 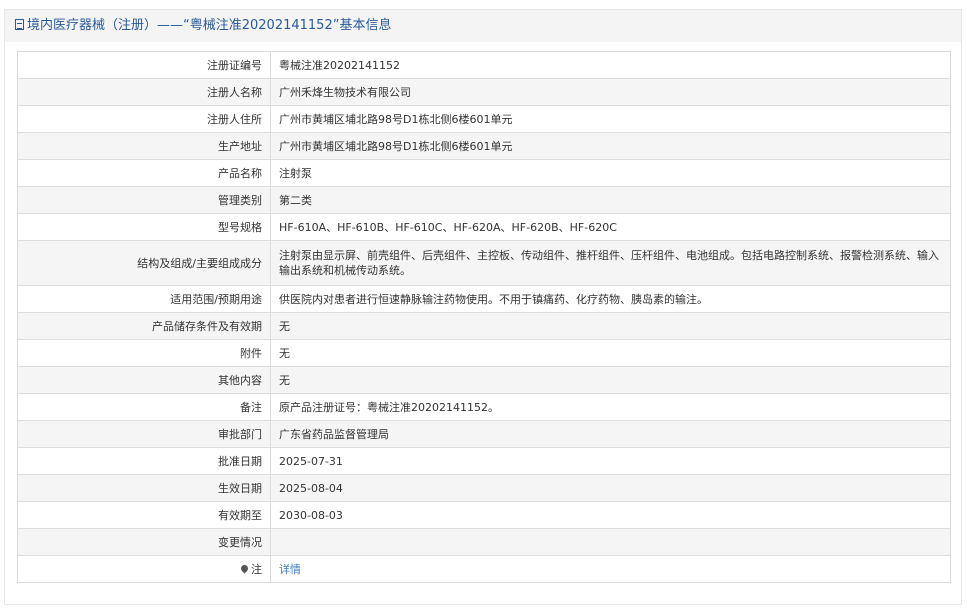 What do you see at coordinates (144, 299) in the screenshot?
I see `row-label: 适用范围/预期用途` at bounding box center [144, 299].